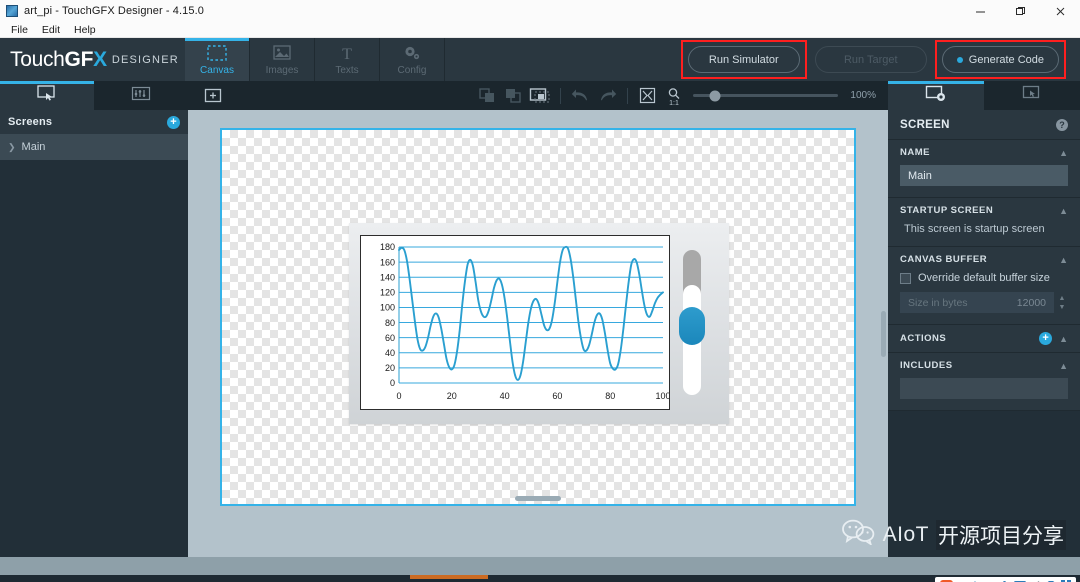 This screenshot has height=582, width=1080. Describe the element at coordinates (1060, 11) in the screenshot. I see `close-button` at that location.